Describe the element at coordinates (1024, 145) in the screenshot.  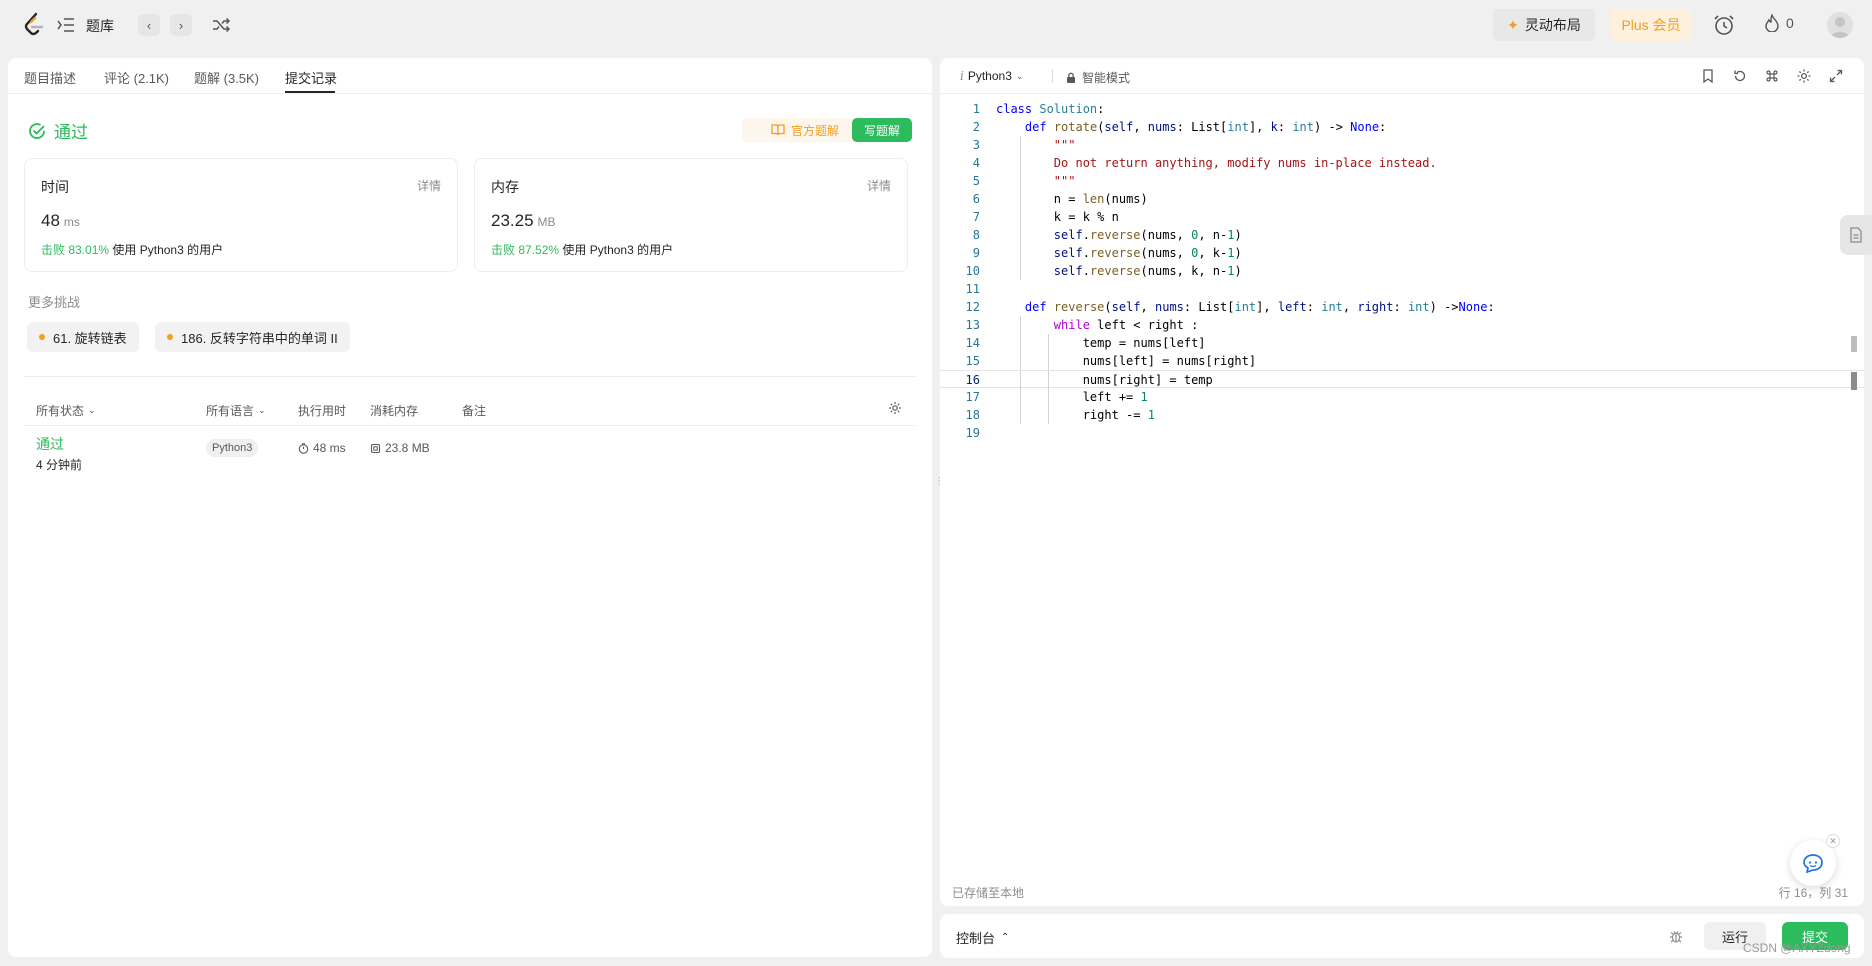
I see `code-line: 3 """` at that location.